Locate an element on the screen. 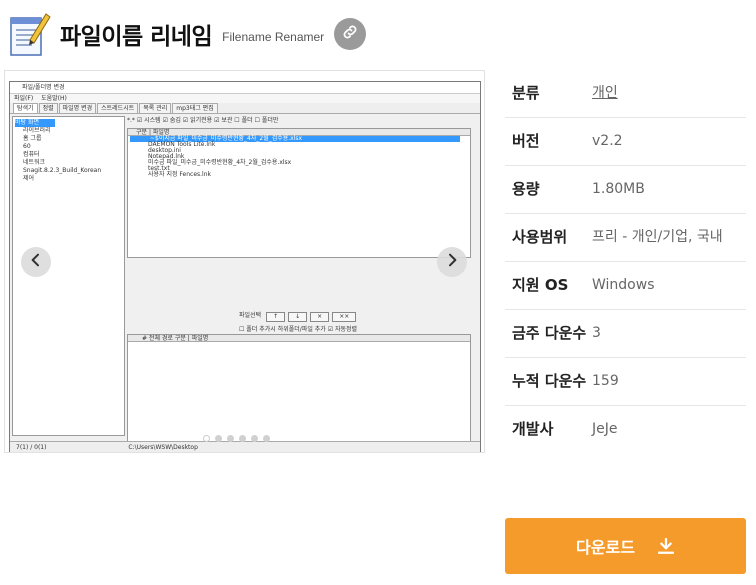  info-label: 금주 다운수 is located at coordinates (549, 333).